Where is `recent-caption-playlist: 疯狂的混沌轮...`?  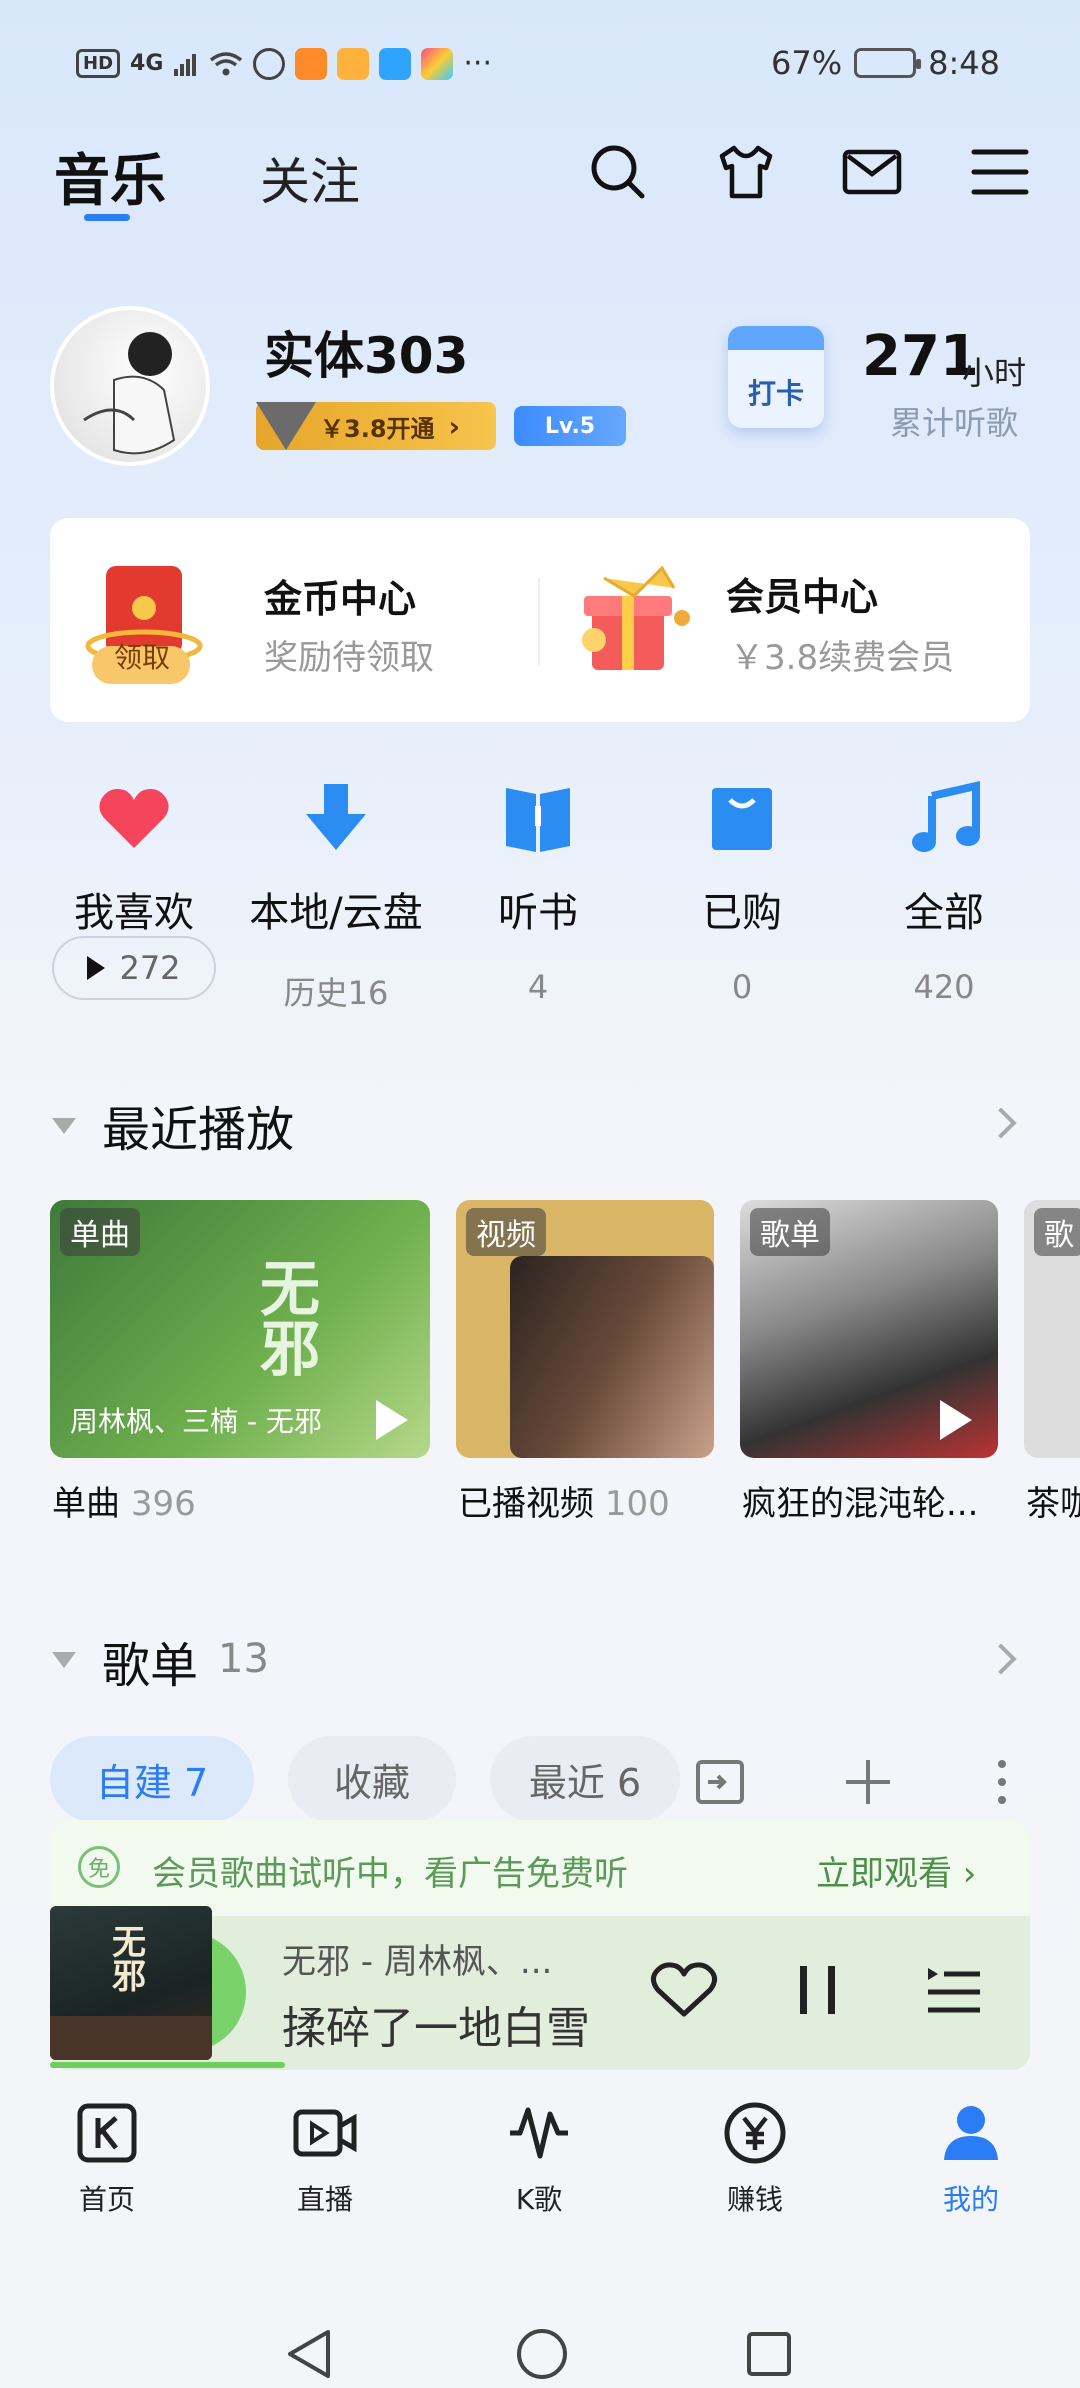
recent-caption-playlist: 疯狂的混沌轮... is located at coordinates (860, 1504).